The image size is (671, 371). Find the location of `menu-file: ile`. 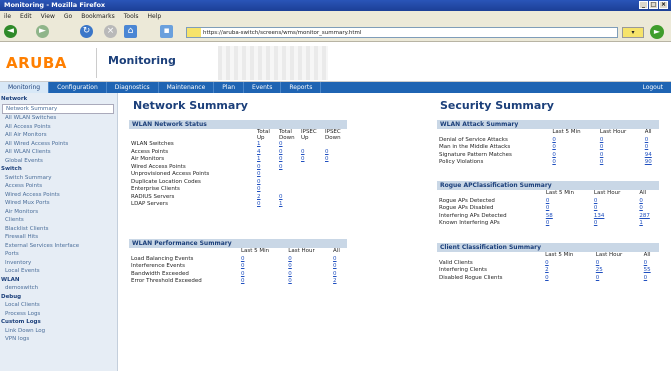

menu-file: ile is located at coordinates (7, 16).